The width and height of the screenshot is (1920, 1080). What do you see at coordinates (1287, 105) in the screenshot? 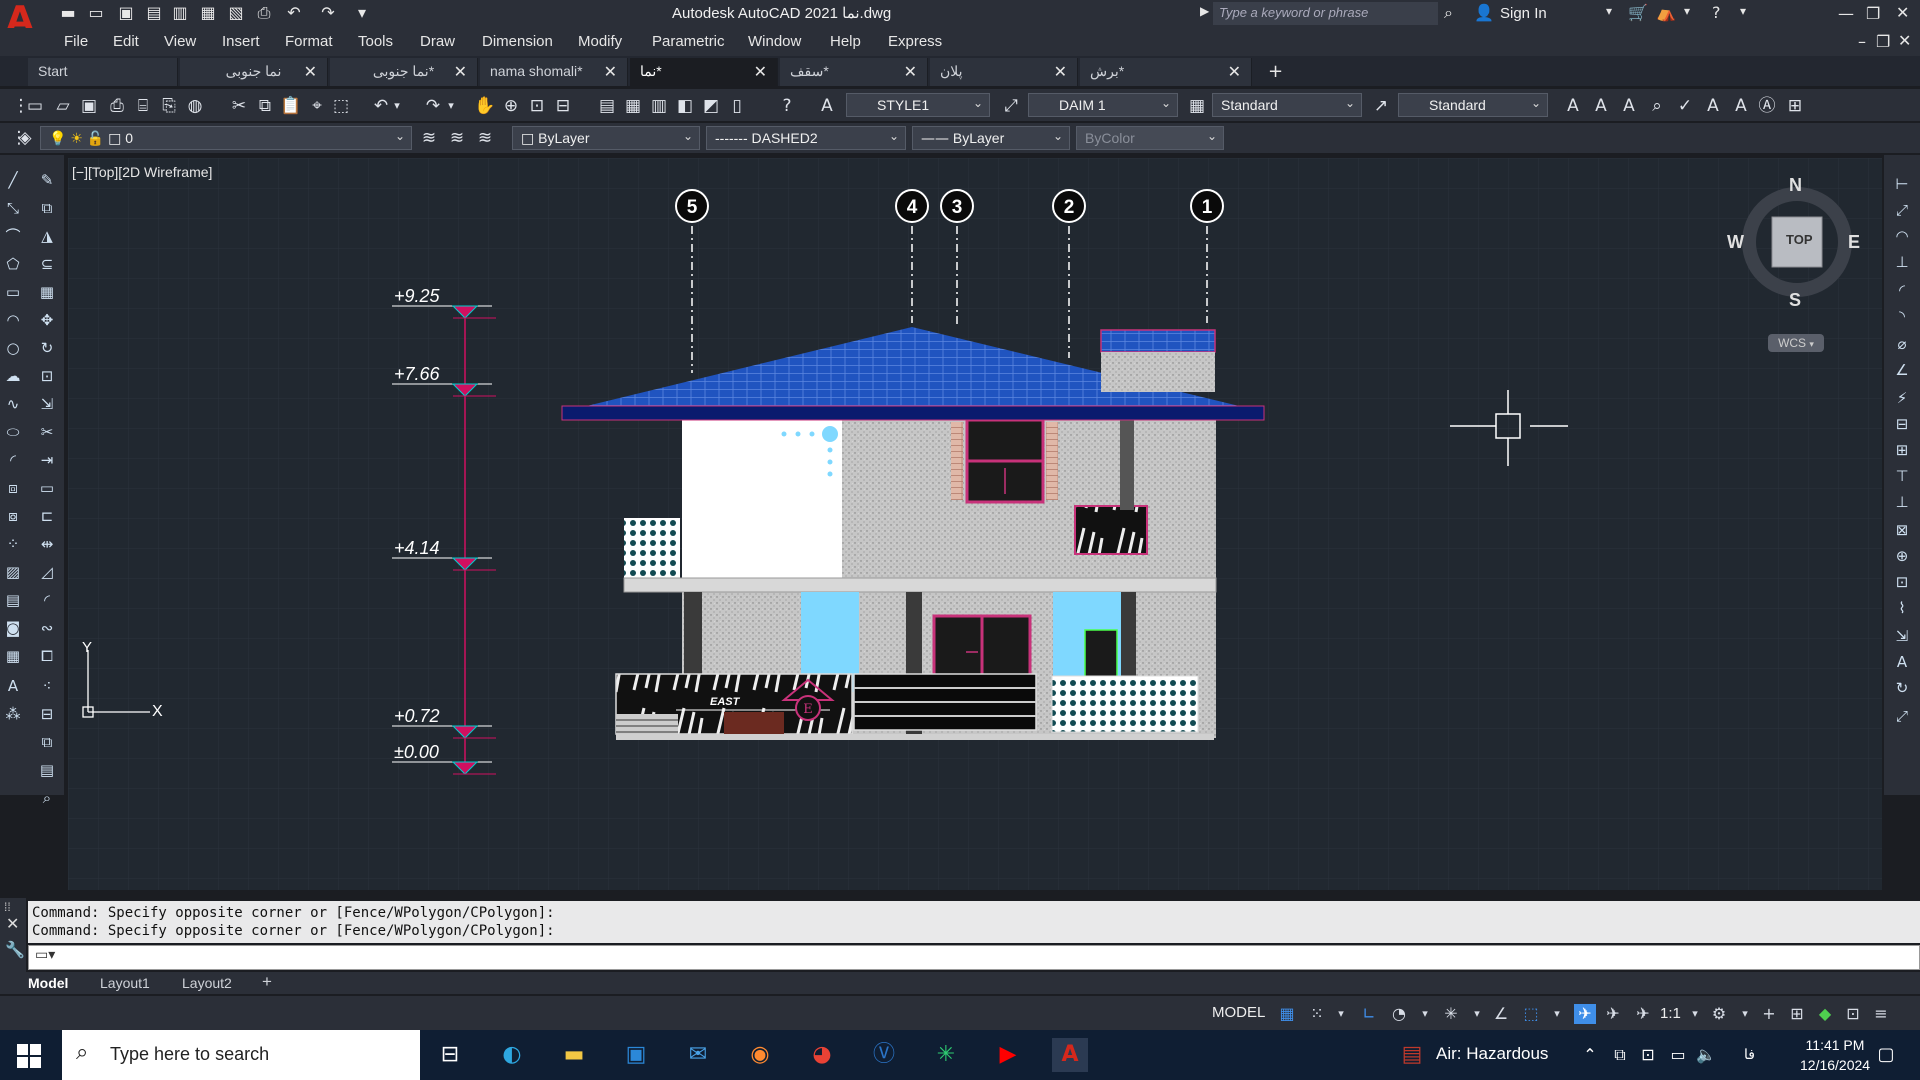
I see `table-style-dropdown: Standard ⌄` at bounding box center [1287, 105].